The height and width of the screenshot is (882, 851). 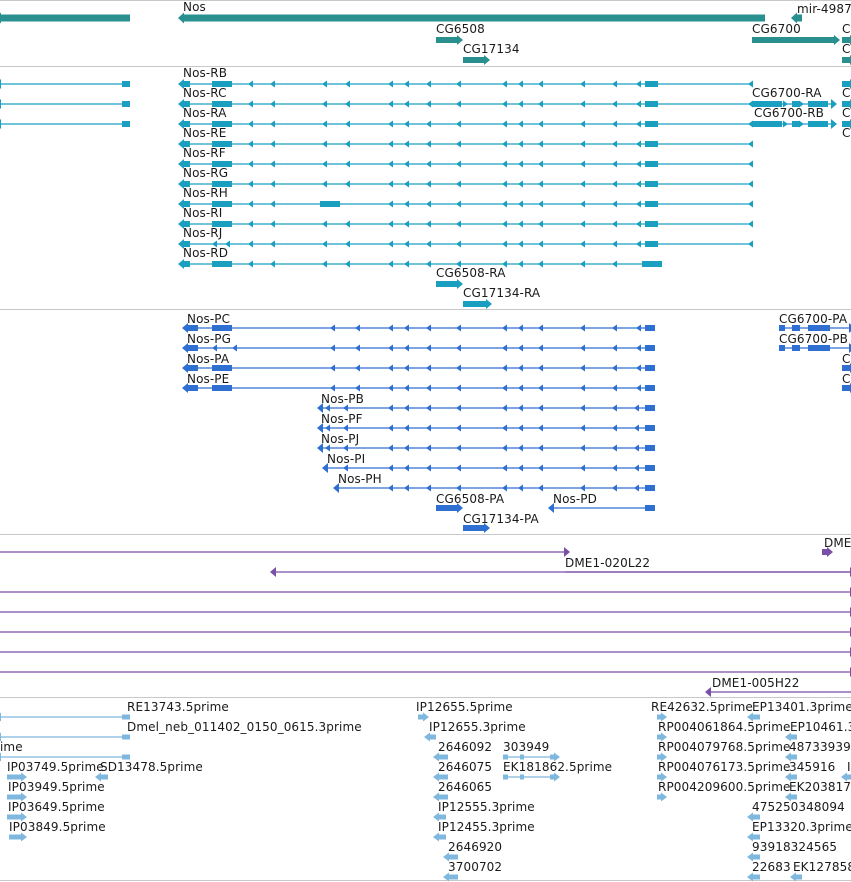 What do you see at coordinates (55, 767) in the screenshot?
I see `feature-label: IP03749.5prime` at bounding box center [55, 767].